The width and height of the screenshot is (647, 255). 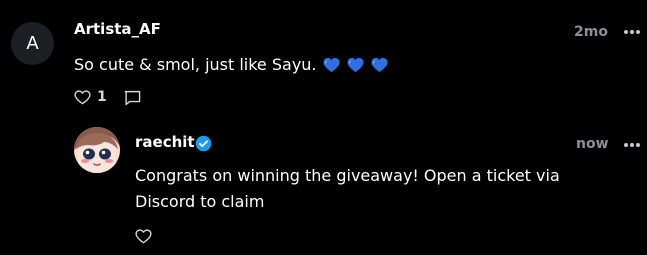 I want to click on emoji-group, so click(x=355, y=65).